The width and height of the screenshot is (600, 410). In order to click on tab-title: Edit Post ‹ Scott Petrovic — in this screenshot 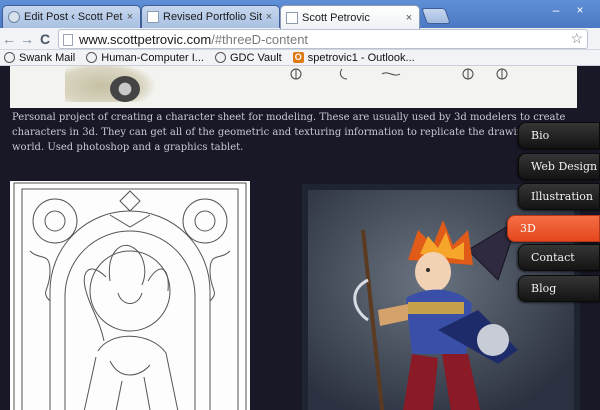, I will do `click(73, 17)`.